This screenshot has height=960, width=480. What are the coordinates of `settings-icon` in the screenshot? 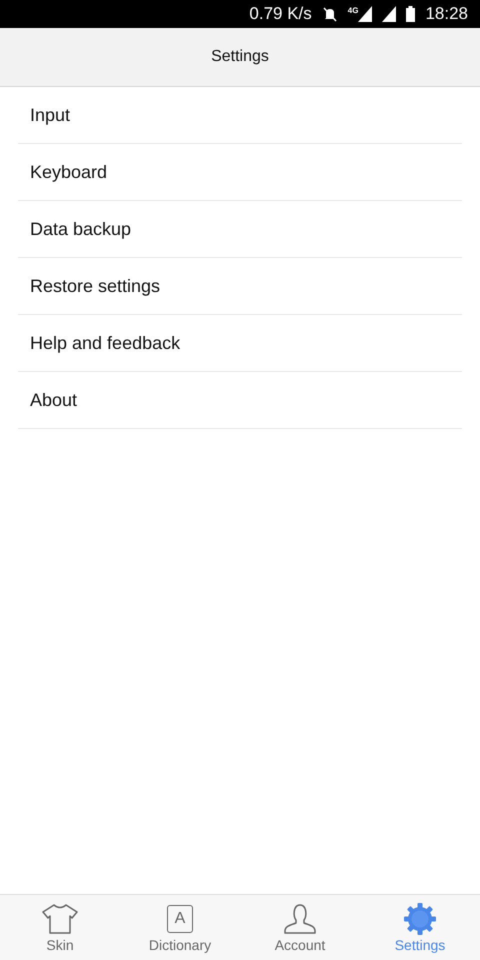 It's located at (420, 918).